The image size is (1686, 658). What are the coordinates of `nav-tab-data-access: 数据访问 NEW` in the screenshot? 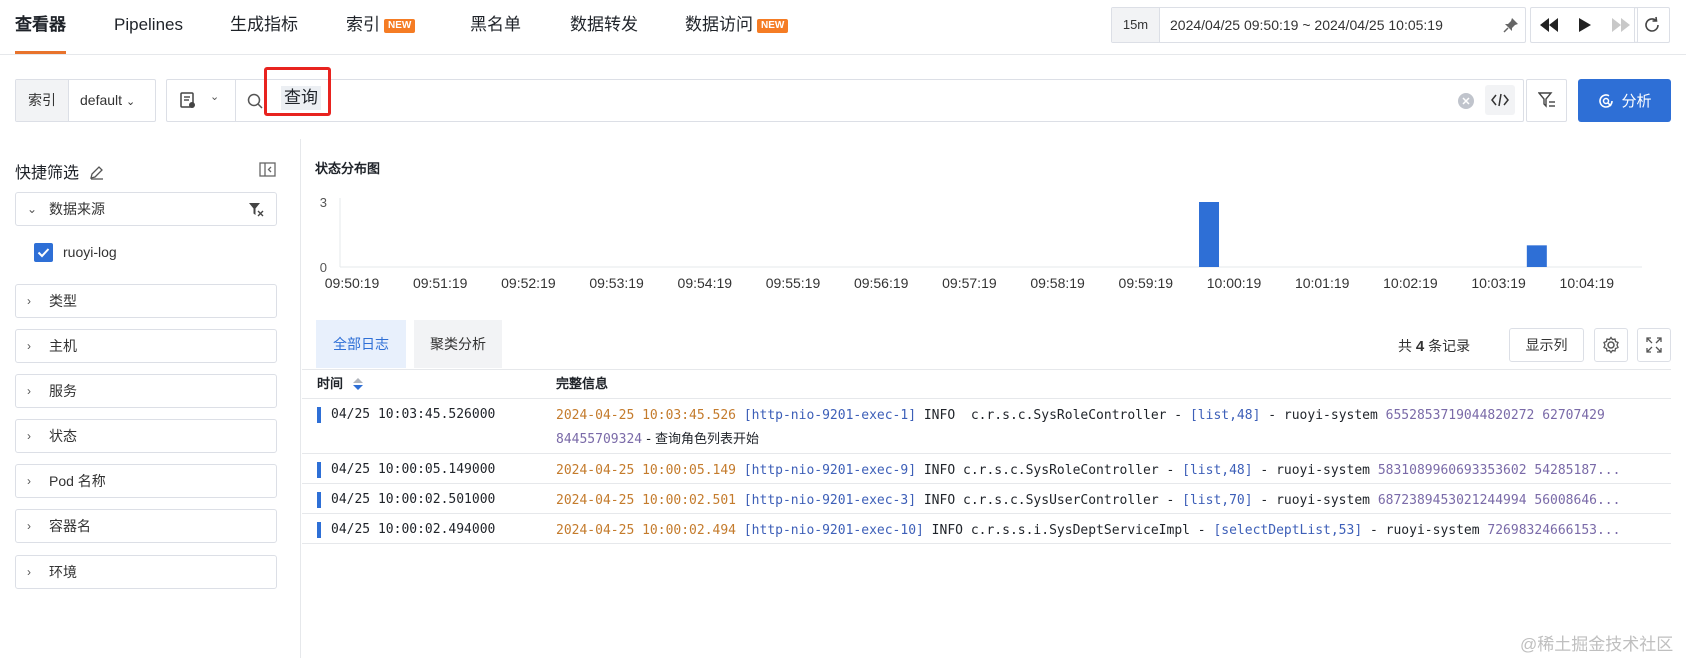 It's located at (737, 27).